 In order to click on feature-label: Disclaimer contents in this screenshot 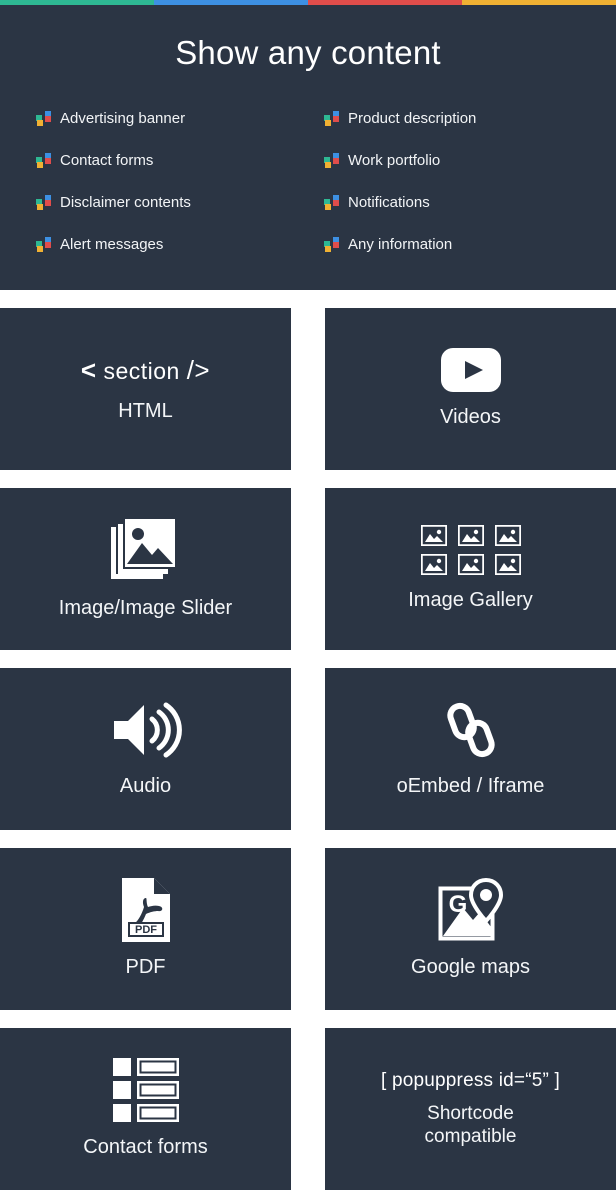, I will do `click(125, 202)`.